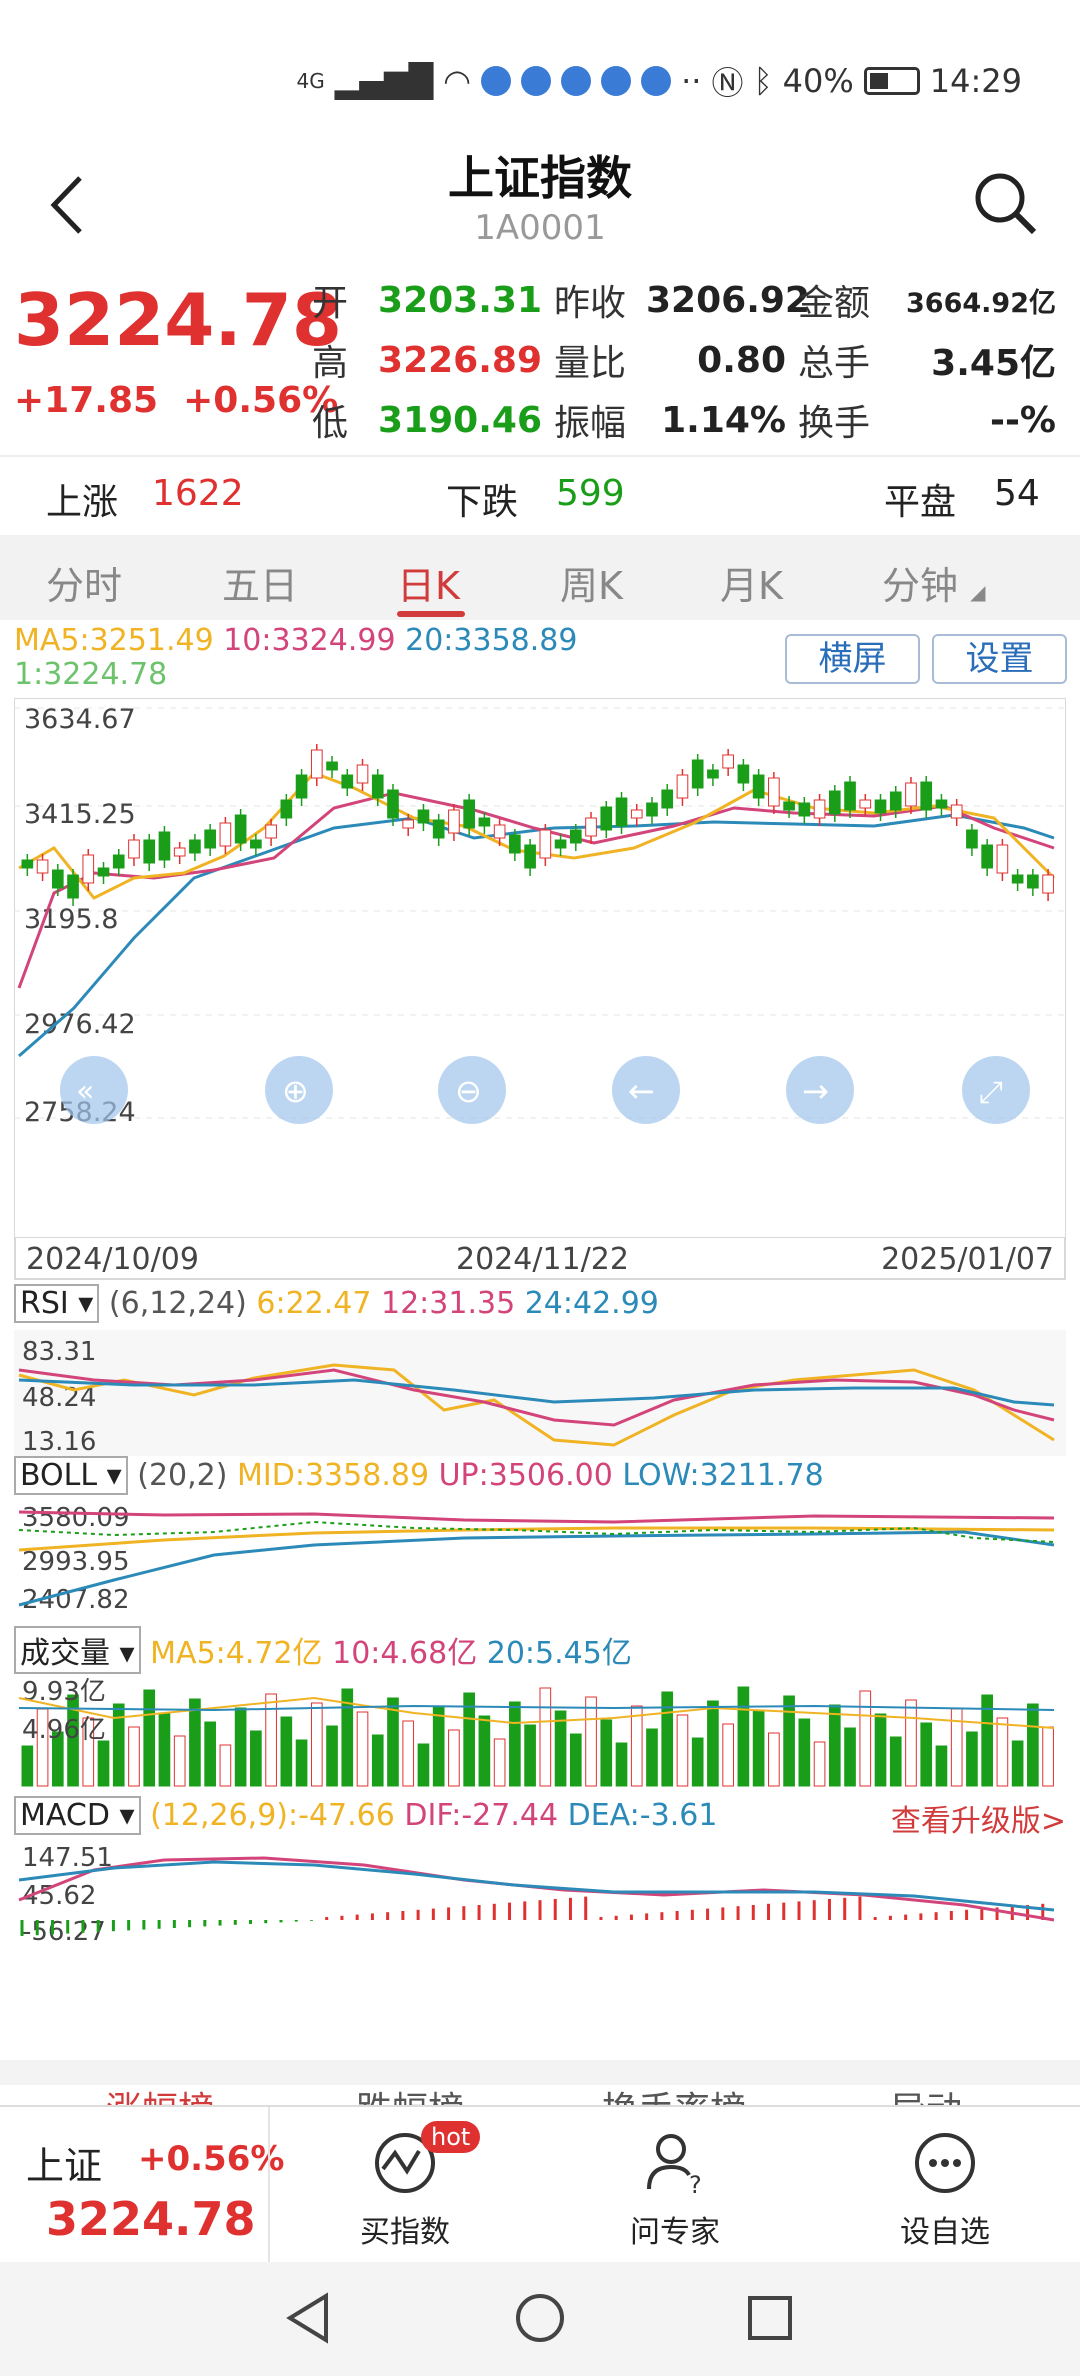  Describe the element at coordinates (64, 1730) in the screenshot. I see `volume-tick: 4.96亿` at that location.